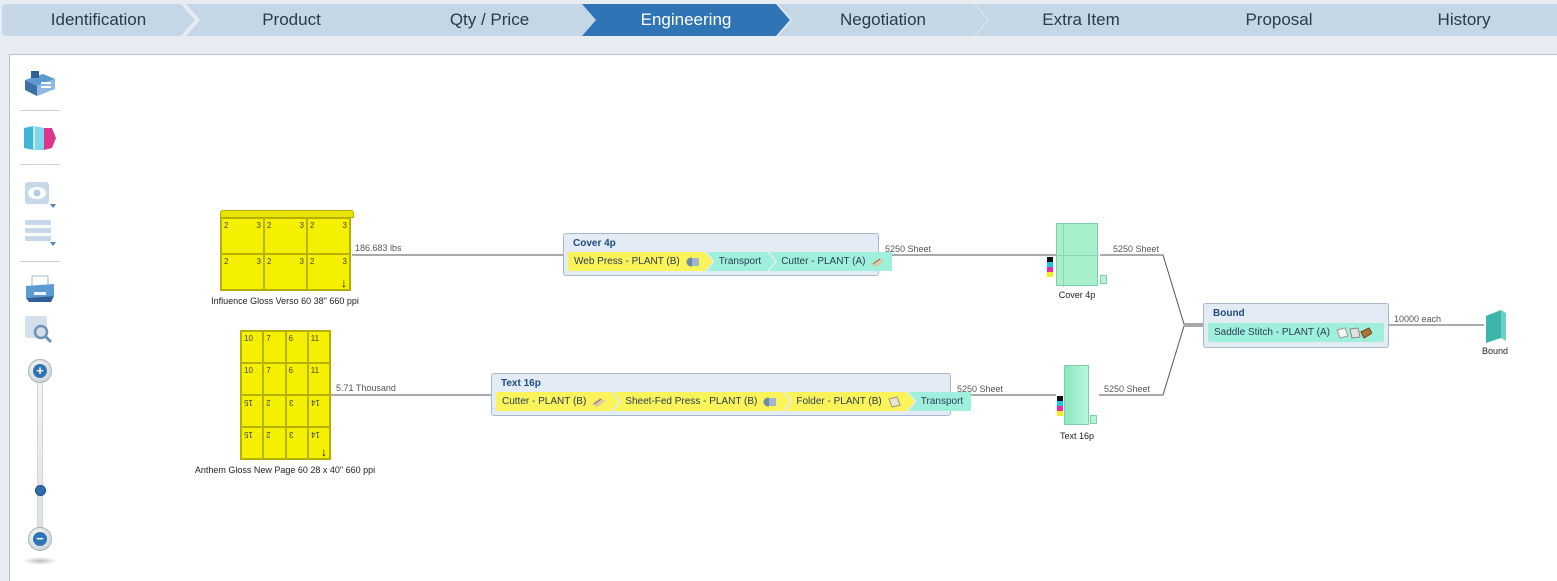  What do you see at coordinates (40, 231) in the screenshot?
I see `layers-icon` at bounding box center [40, 231].